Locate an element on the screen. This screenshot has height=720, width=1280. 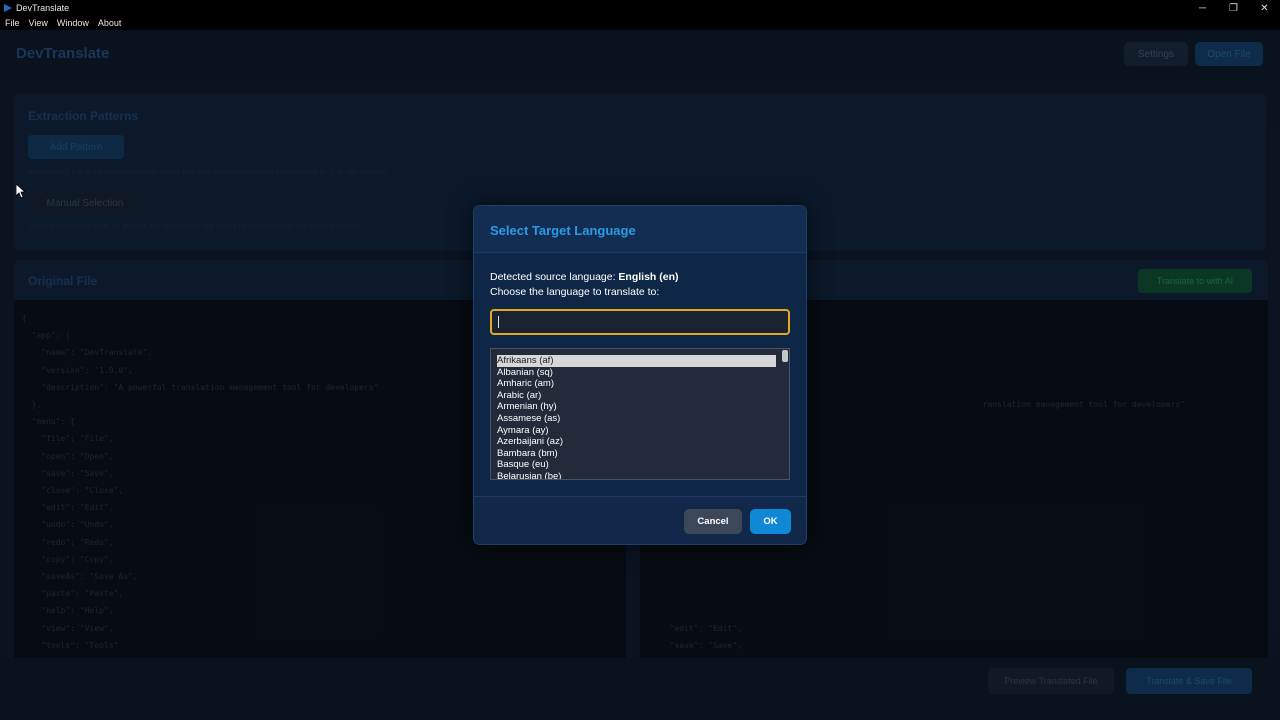
app-icon is located at coordinates (8, 8).